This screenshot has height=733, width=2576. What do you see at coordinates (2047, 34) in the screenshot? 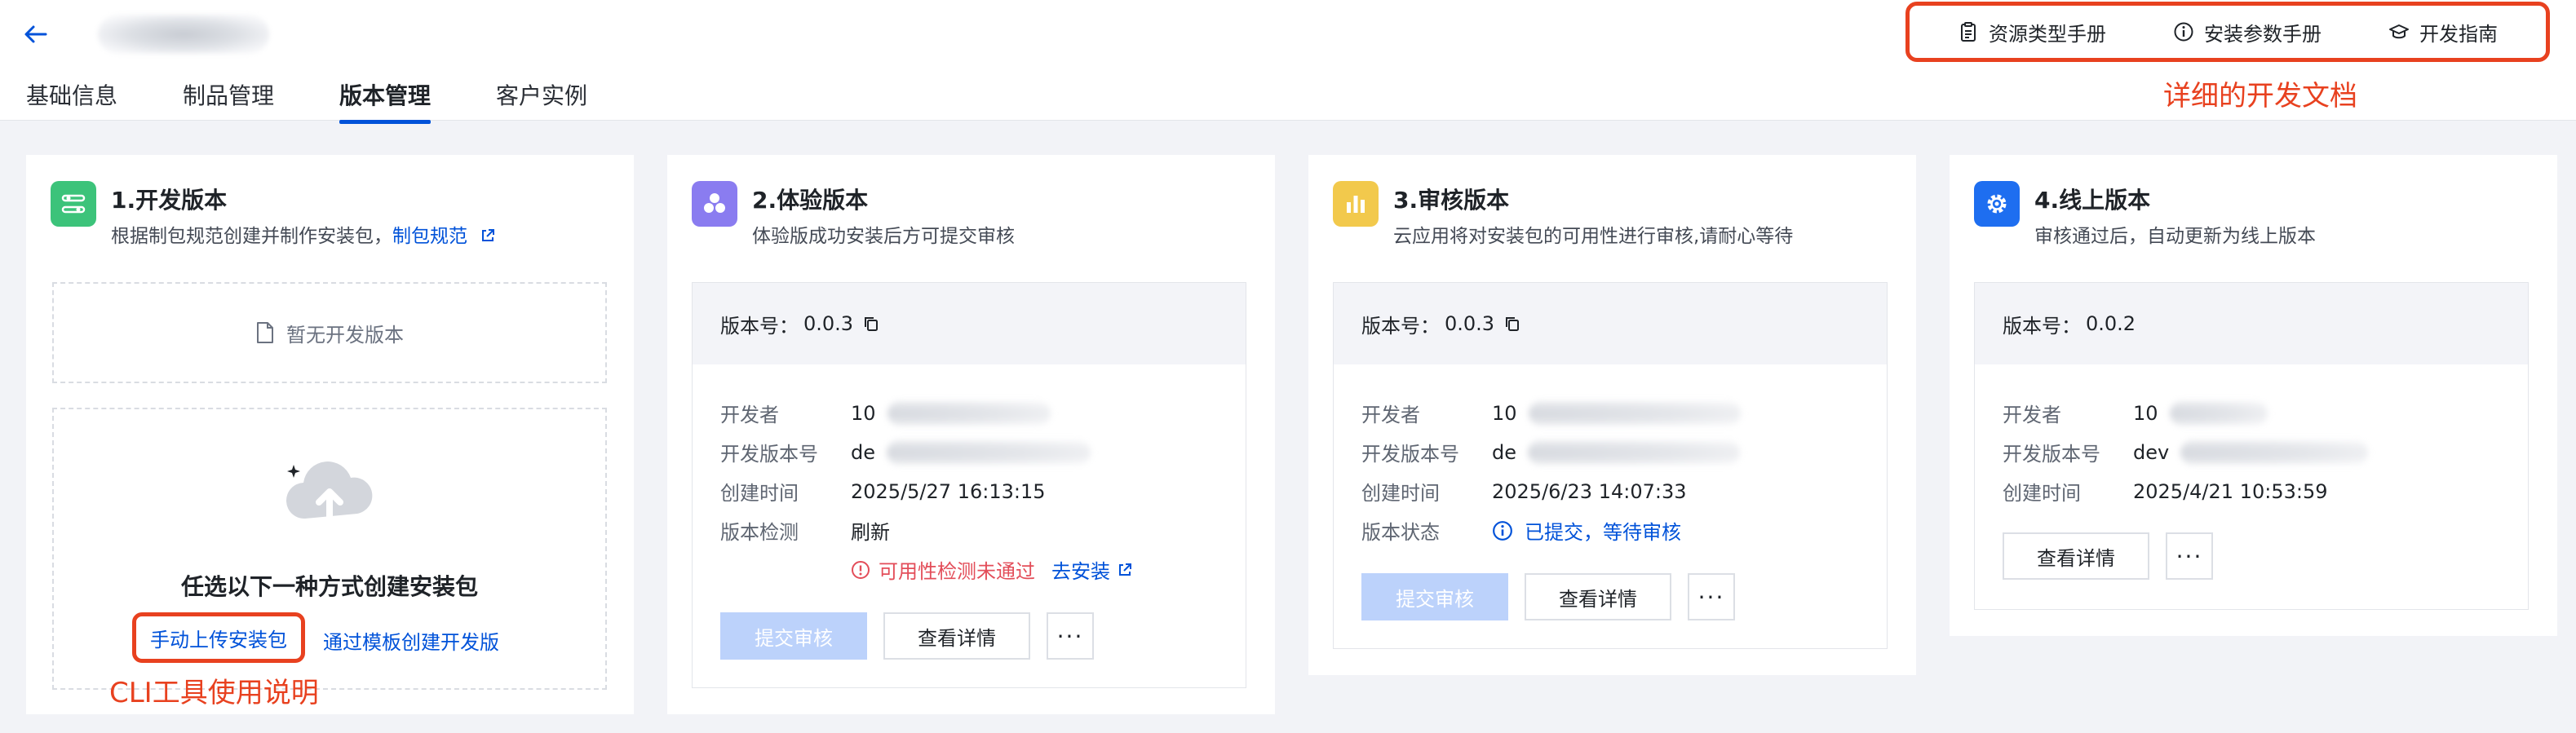
I see `doc-link-label: 资源类型手册` at bounding box center [2047, 34].